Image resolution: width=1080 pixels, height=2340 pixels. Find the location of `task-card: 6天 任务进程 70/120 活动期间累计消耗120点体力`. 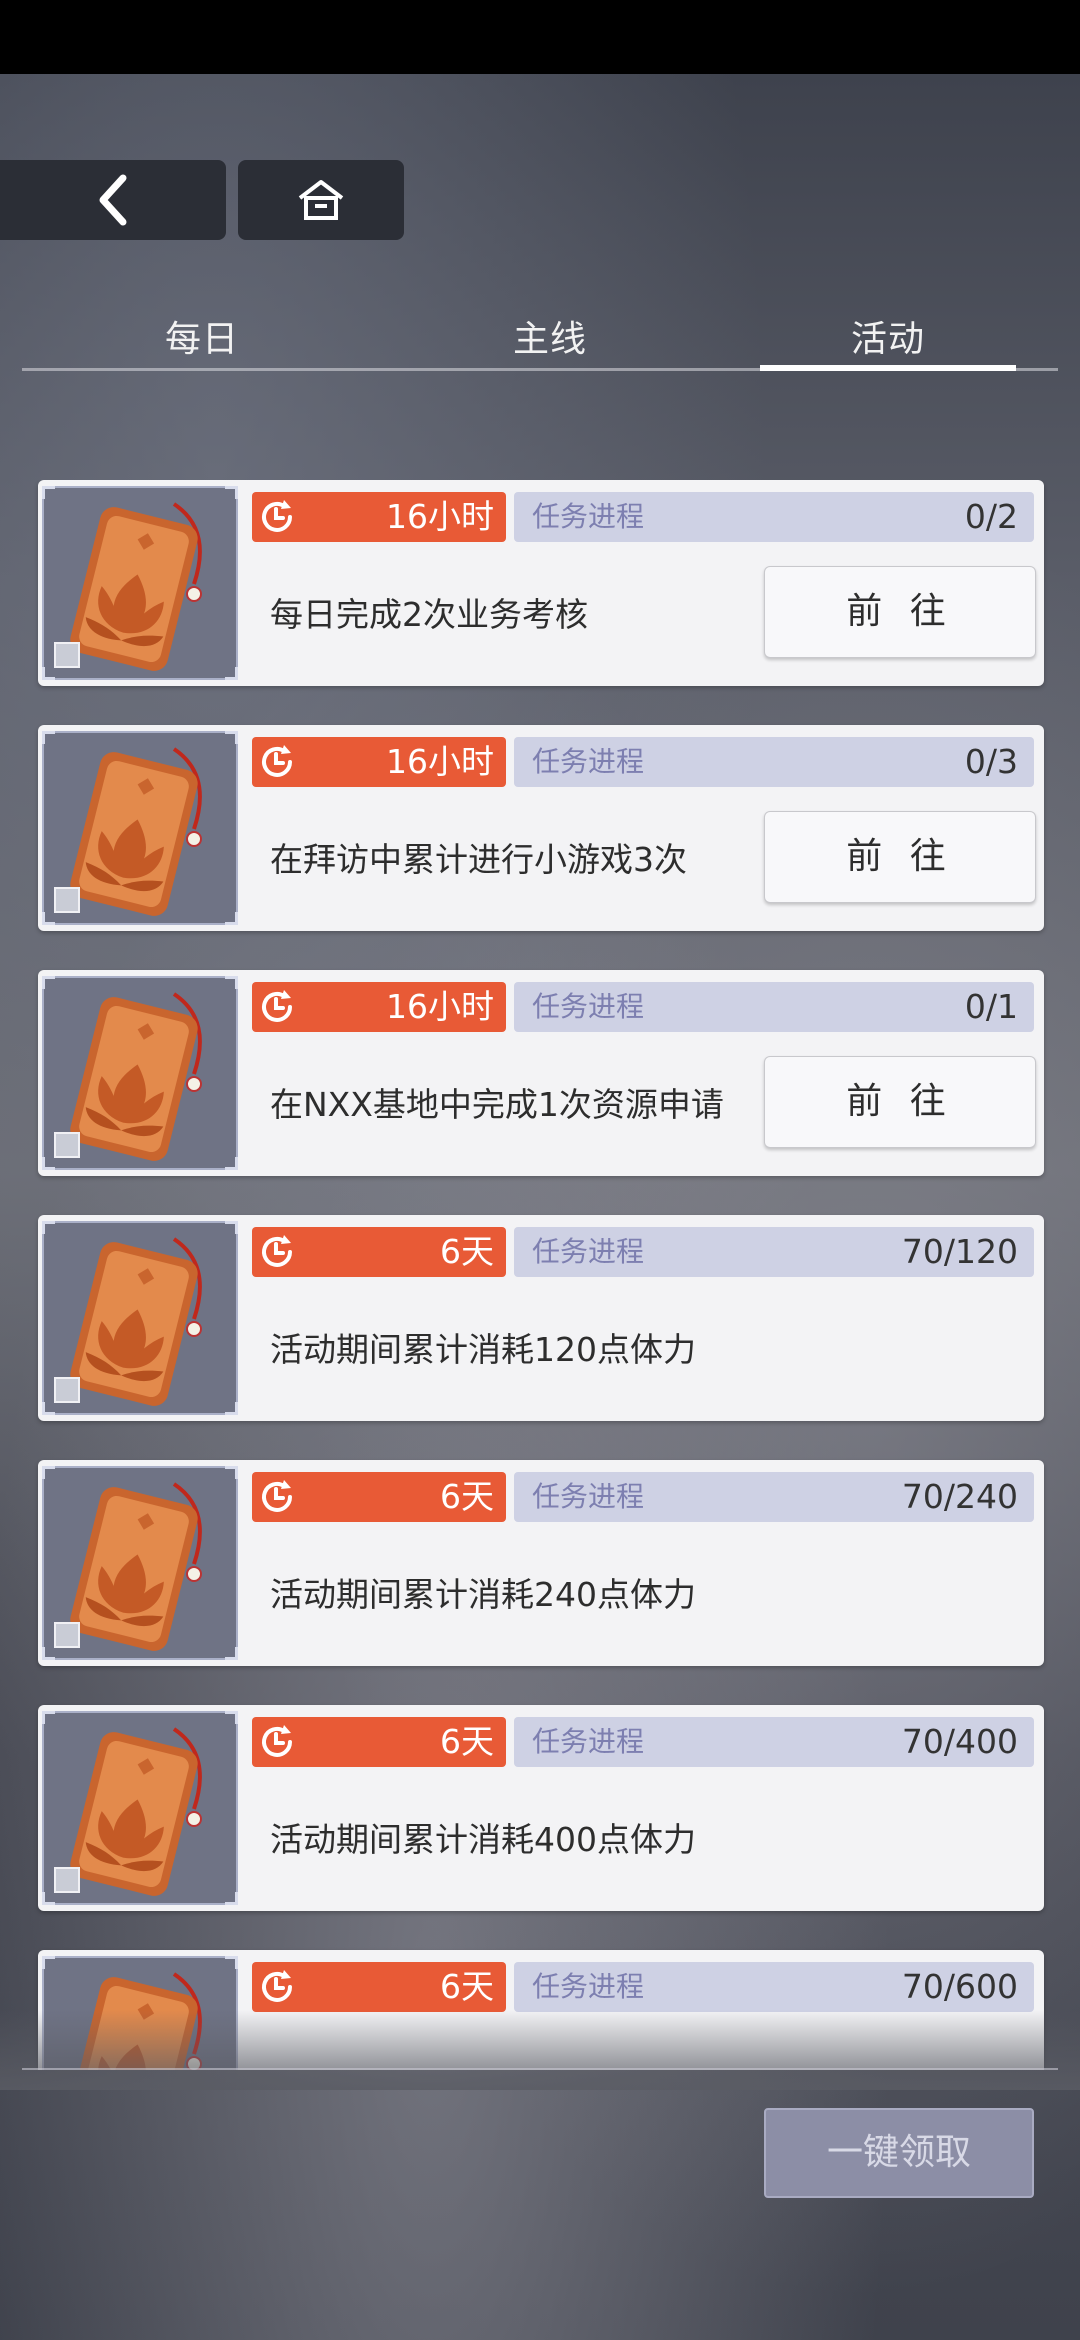

task-card: 6天 任务进程 70/120 活动期间累计消耗120点体力 is located at coordinates (541, 1318).